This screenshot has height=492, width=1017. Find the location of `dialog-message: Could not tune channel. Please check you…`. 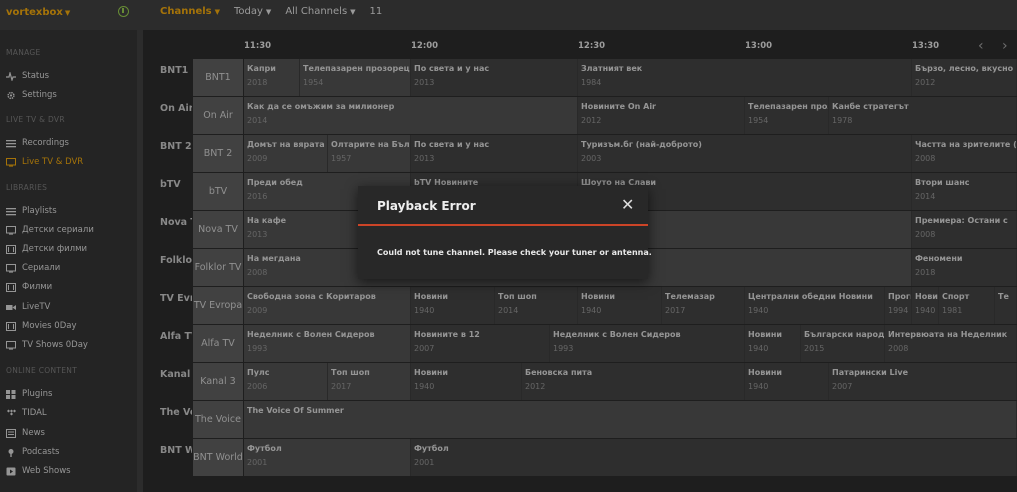

dialog-message: Could not tune channel. Please check you… is located at coordinates (514, 252).